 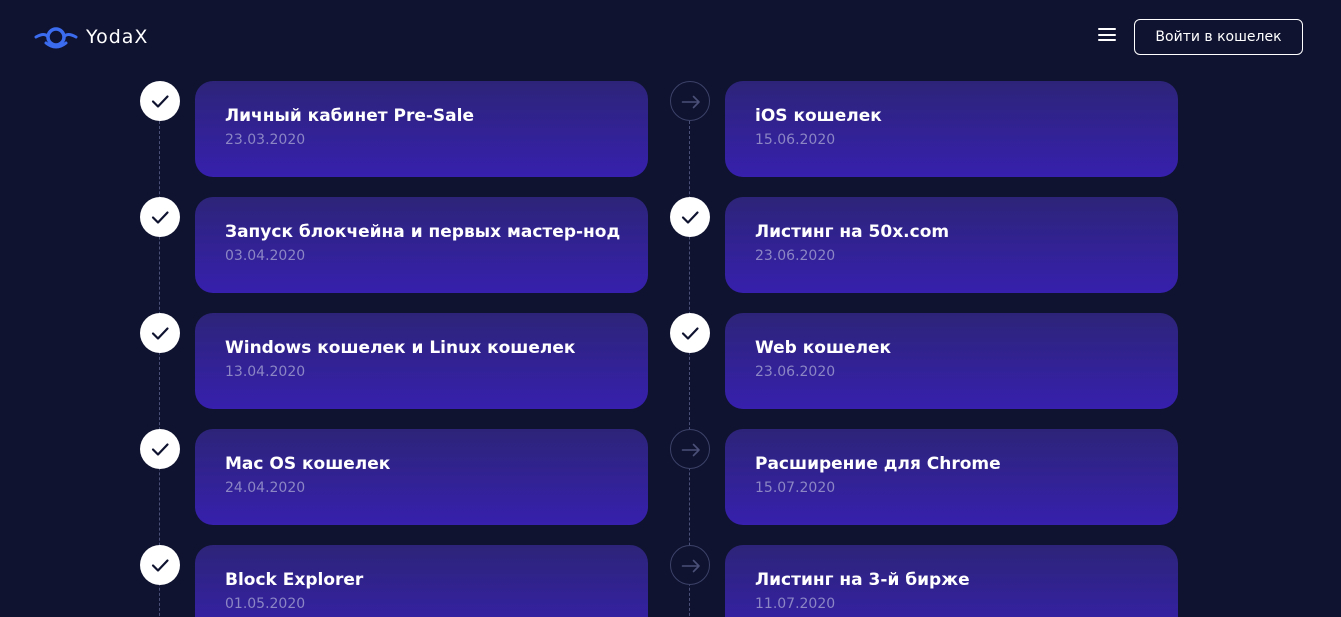 I want to click on roadmap-item: Личный кабинет Pre-Sale 23.03.2020, so click(x=394, y=129).